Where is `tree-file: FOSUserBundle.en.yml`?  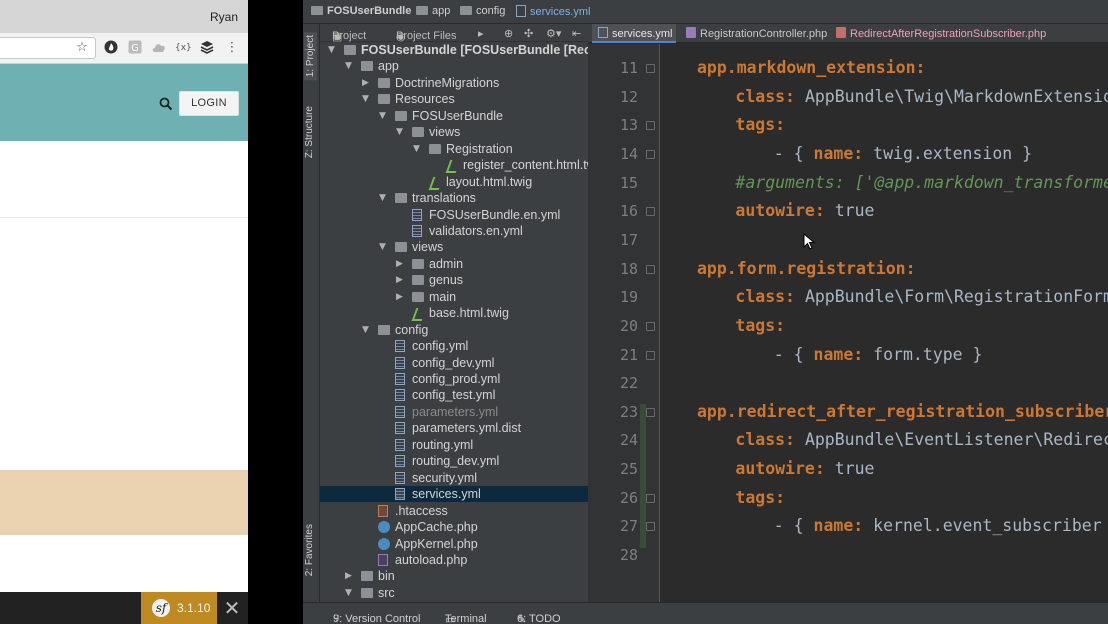 tree-file: FOSUserBundle.en.yml is located at coordinates (454, 215).